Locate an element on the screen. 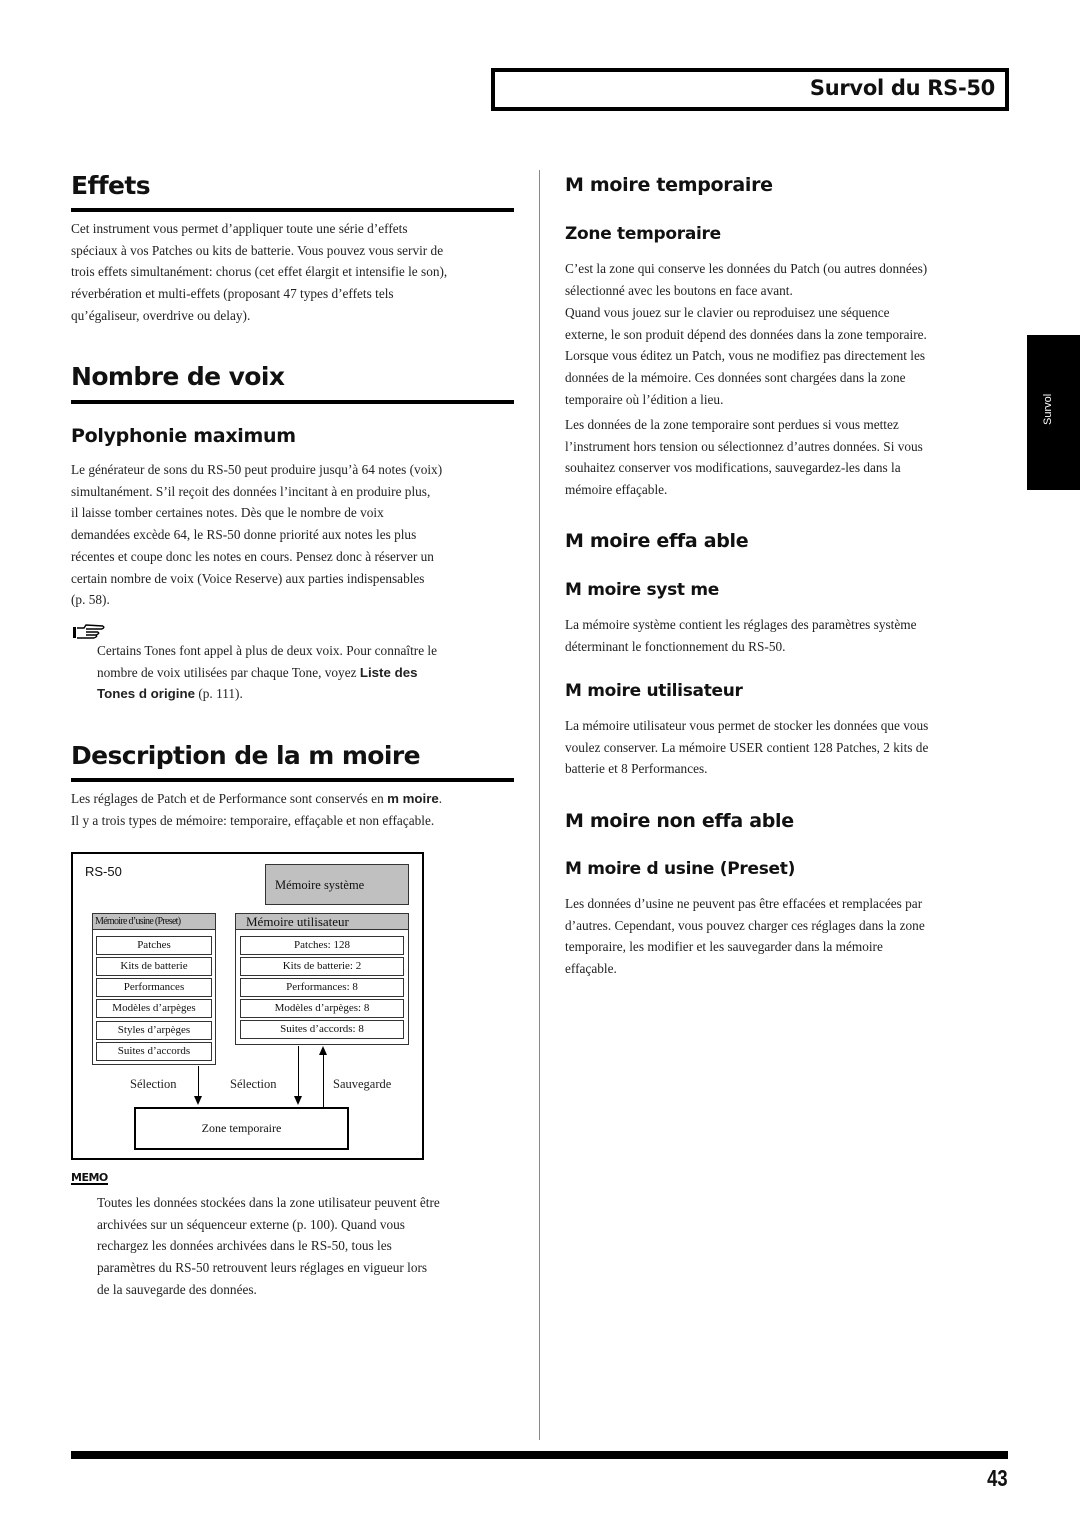 The height and width of the screenshot is (1528, 1080). footer-rule is located at coordinates (539, 1455).